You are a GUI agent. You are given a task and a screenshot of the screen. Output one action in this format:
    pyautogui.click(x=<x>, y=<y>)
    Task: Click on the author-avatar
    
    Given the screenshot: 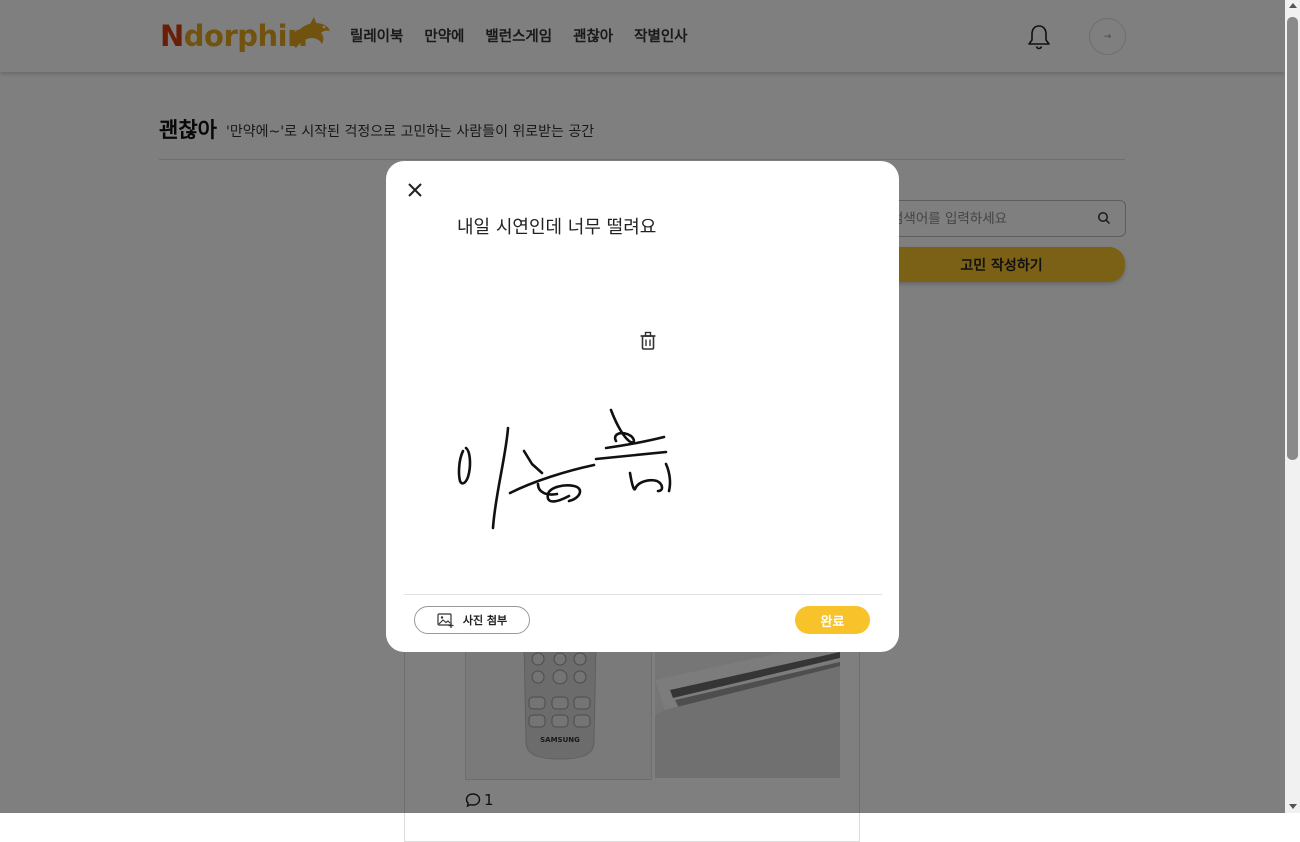 What is the action you would take?
    pyautogui.click(x=413, y=230)
    